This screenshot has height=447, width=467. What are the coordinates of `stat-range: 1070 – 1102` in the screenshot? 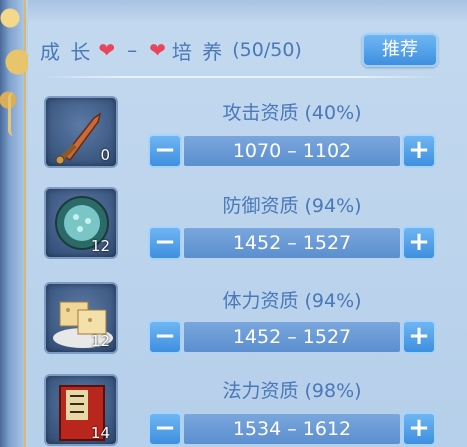 It's located at (292, 151).